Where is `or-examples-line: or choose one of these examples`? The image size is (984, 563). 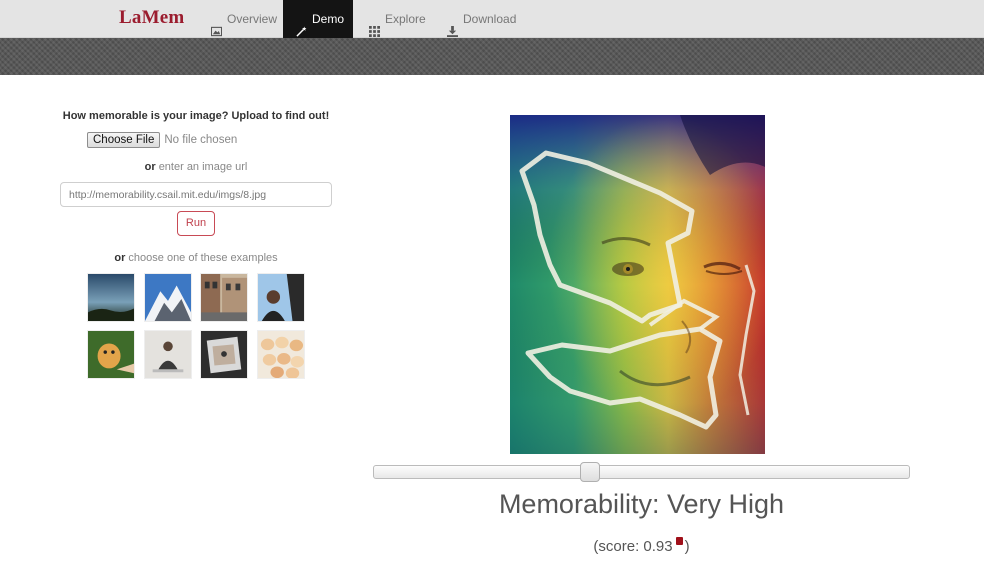
or-examples-line: or choose one of these examples is located at coordinates (196, 258).